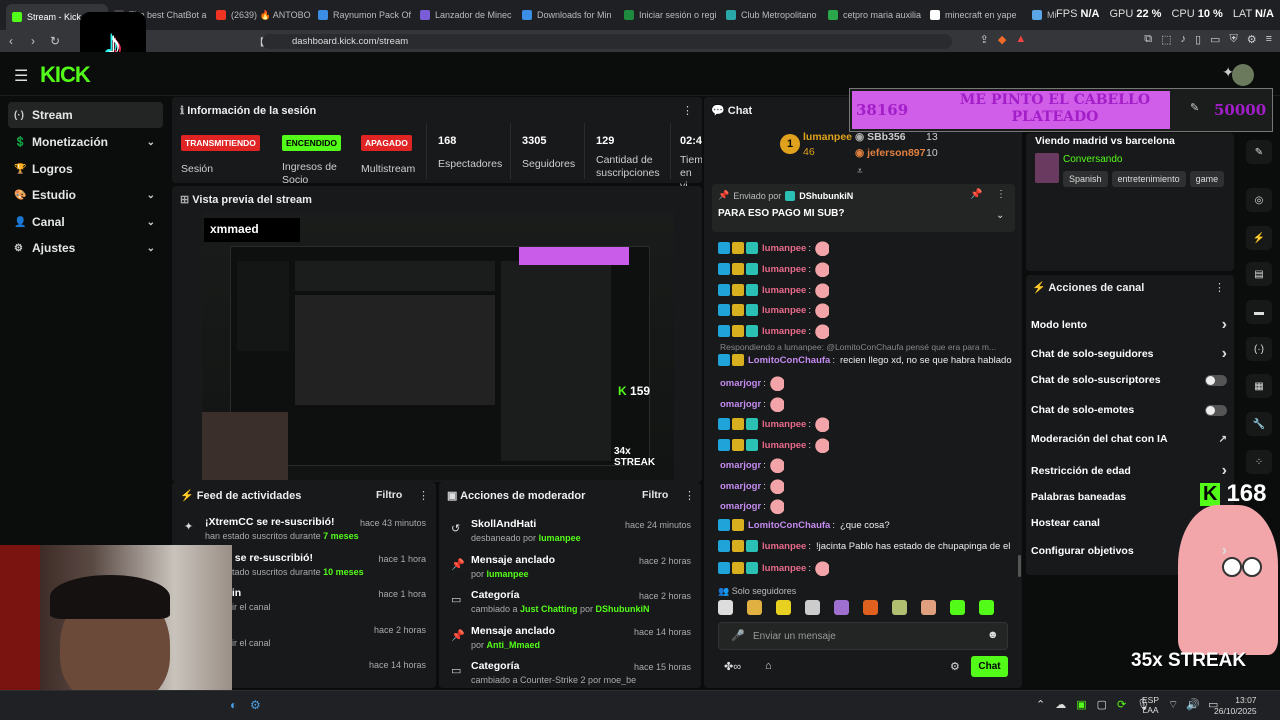  What do you see at coordinates (873, 15) in the screenshot?
I see `browser-tab: cetpro maria auxilia` at bounding box center [873, 15].